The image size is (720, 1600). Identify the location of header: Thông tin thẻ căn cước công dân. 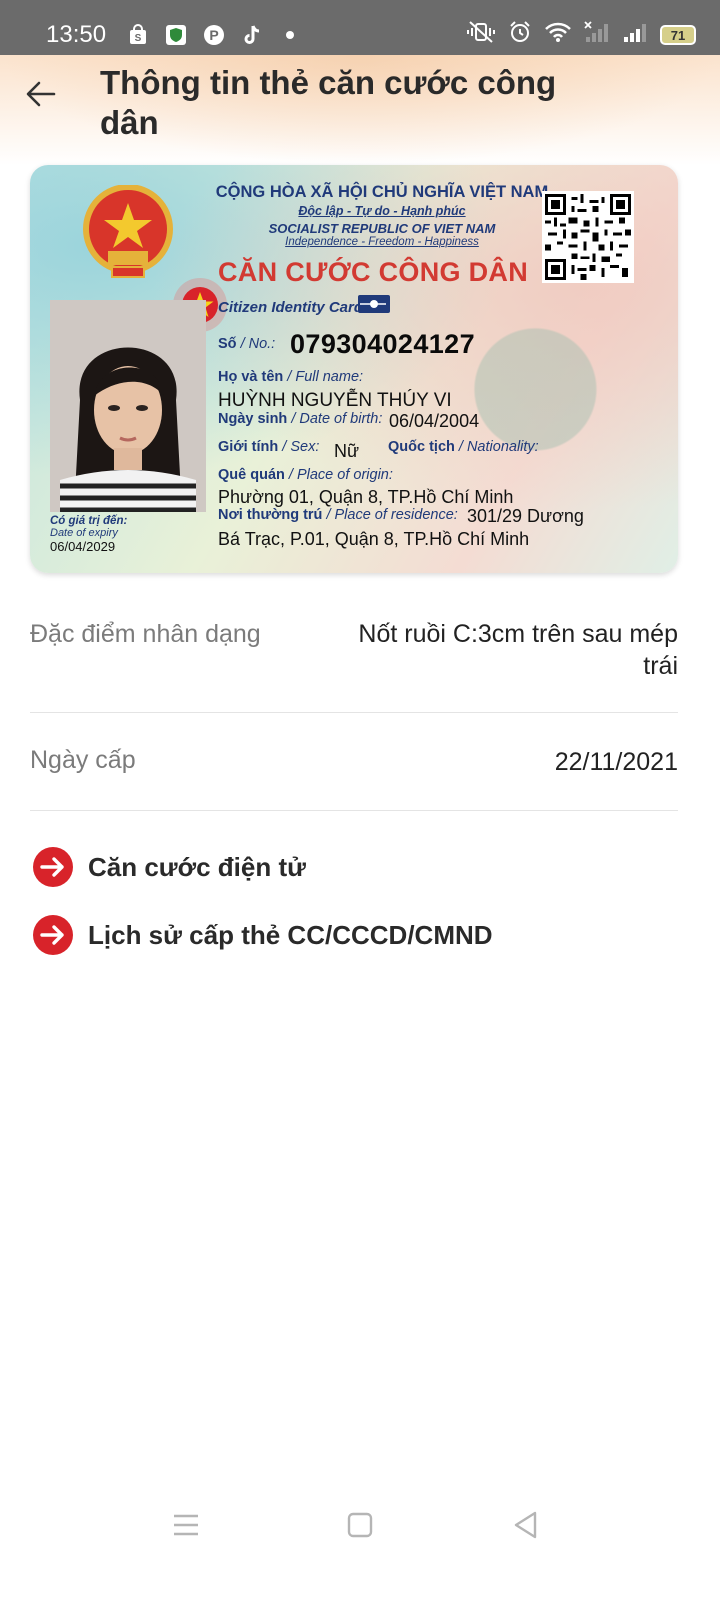
(360, 110).